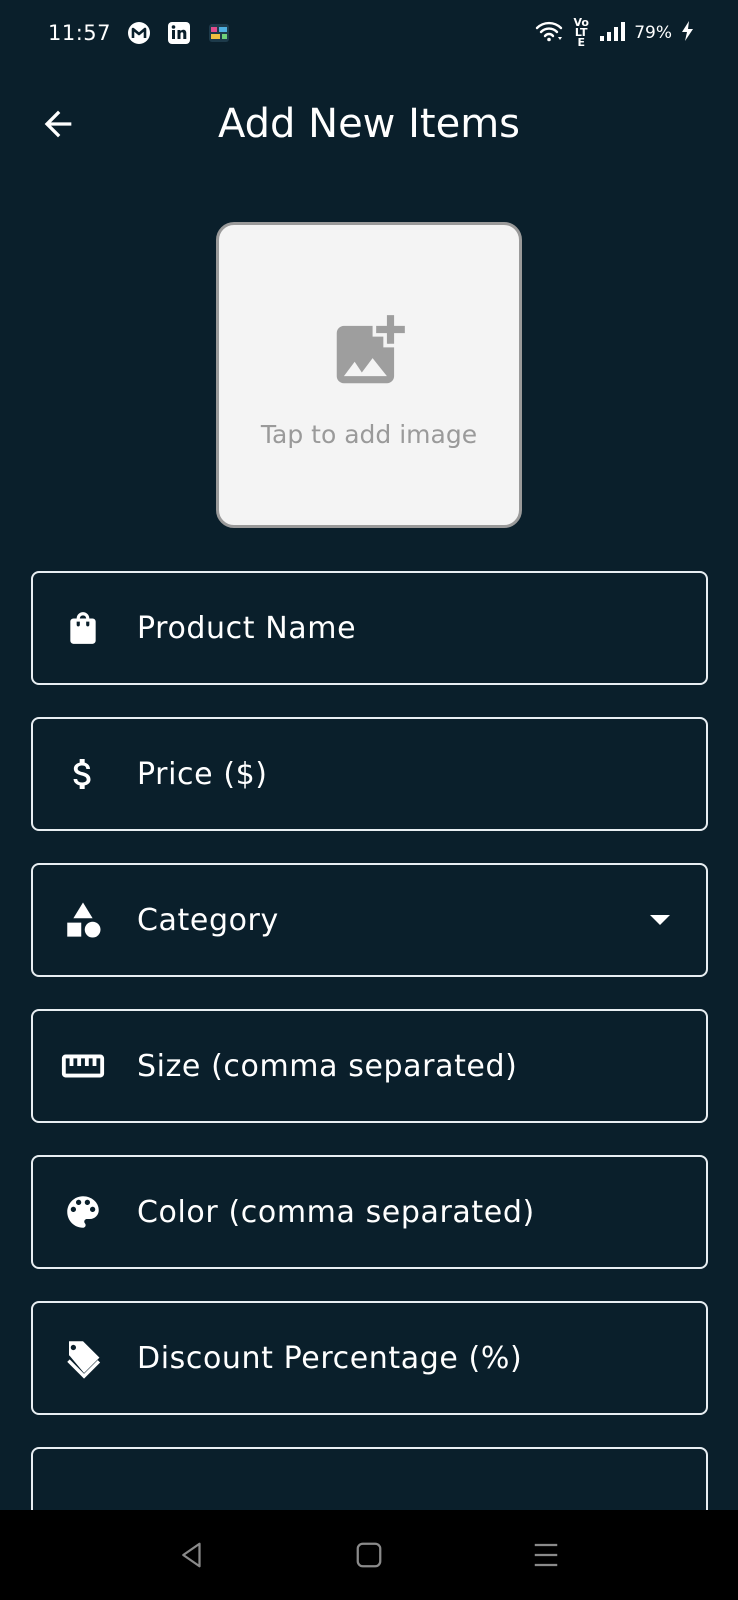  I want to click on category-dropdown, so click(369, 920).